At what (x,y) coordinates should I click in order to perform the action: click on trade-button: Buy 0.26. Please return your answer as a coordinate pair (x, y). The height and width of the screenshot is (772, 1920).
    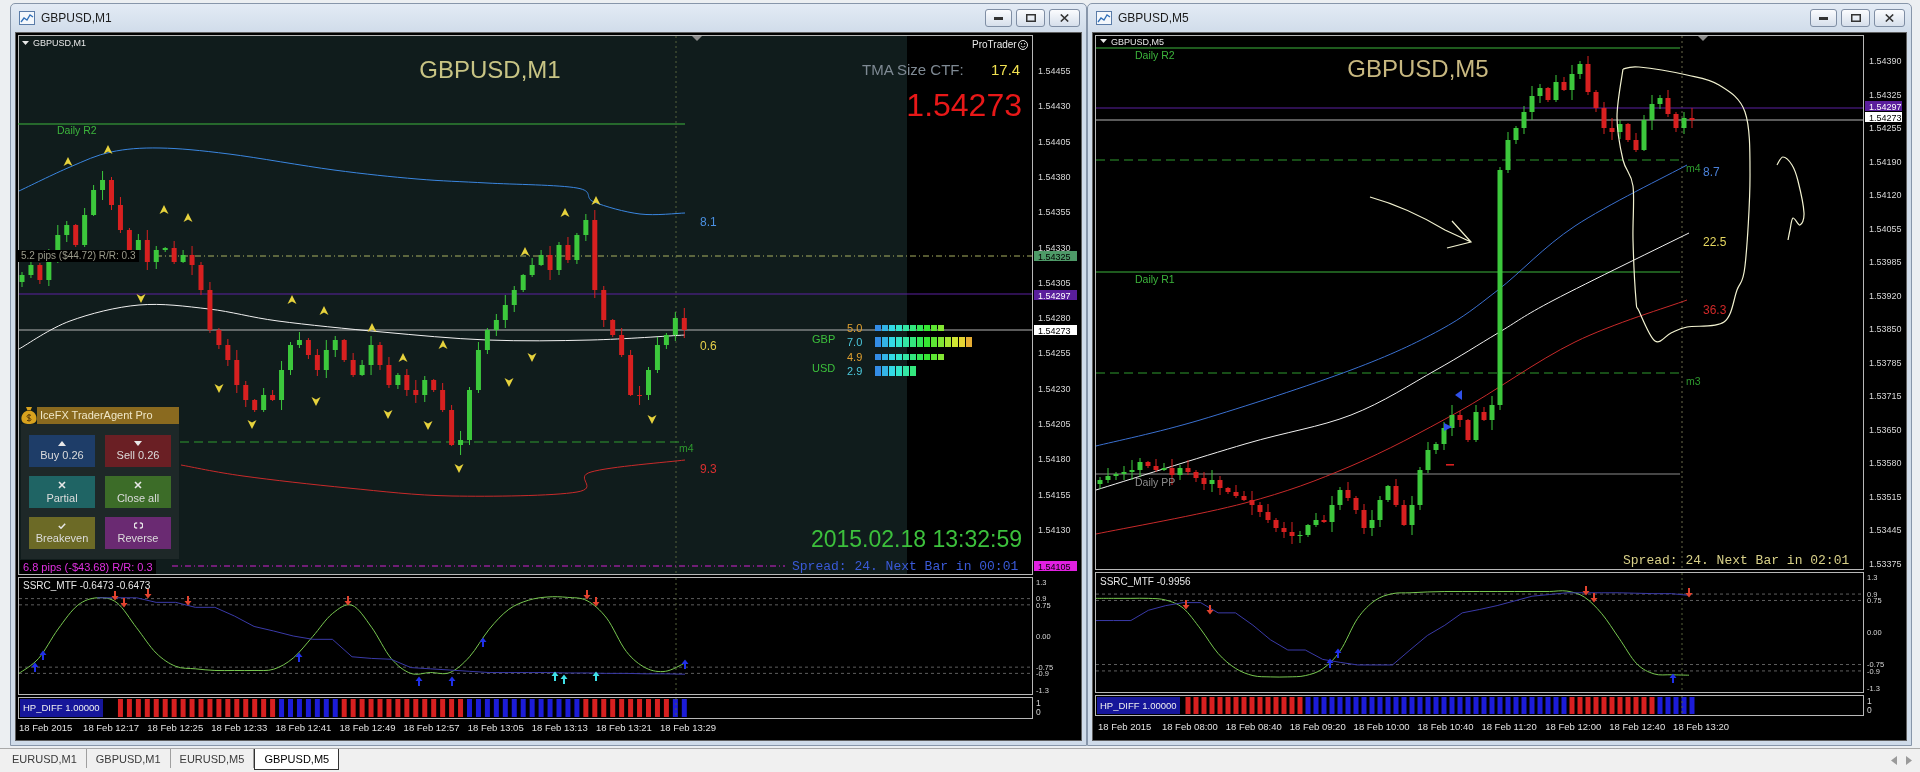
    Looking at the image, I should click on (62, 451).